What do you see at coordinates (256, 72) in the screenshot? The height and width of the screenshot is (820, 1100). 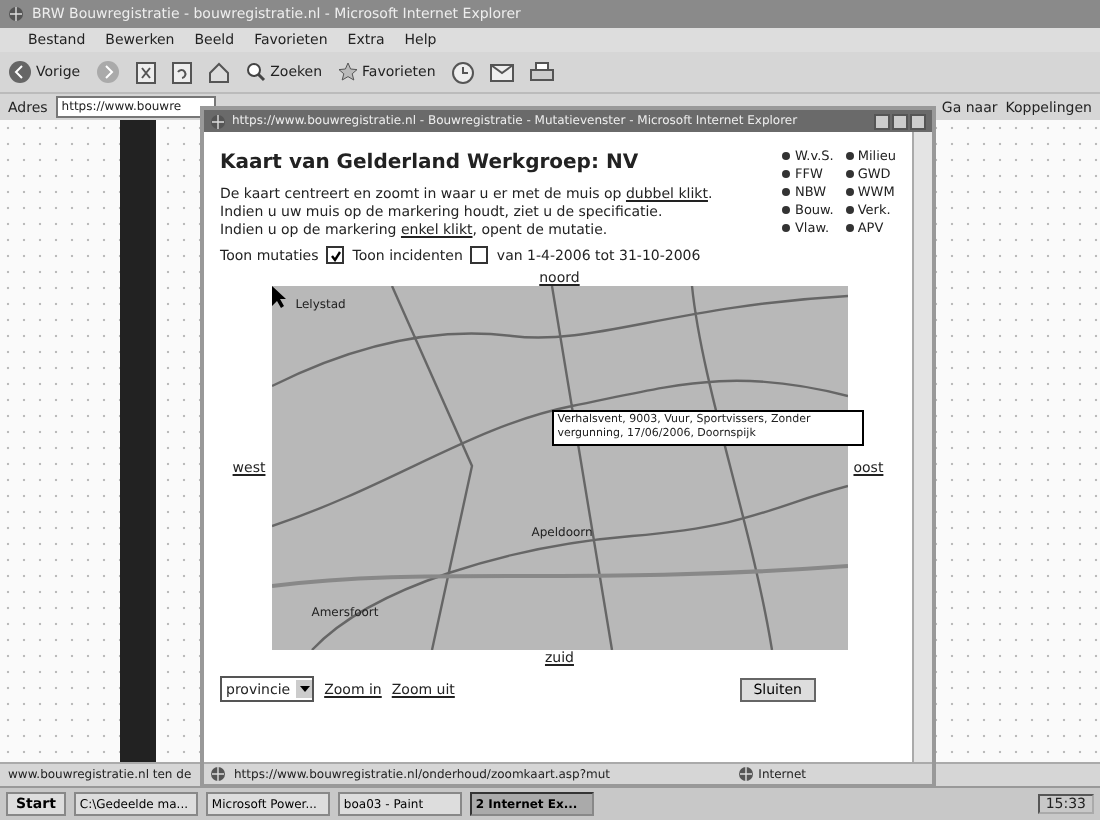 I see `search-icon` at bounding box center [256, 72].